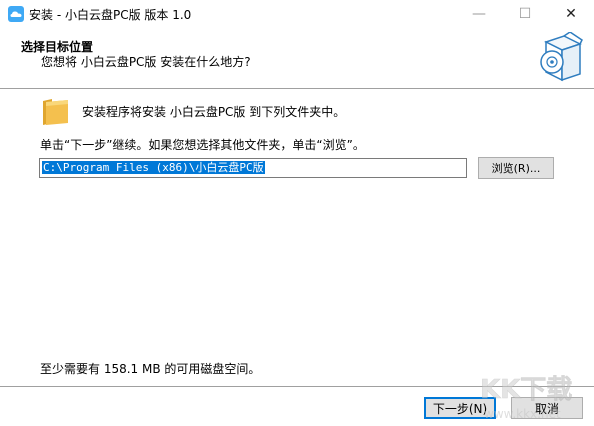 The image size is (594, 426). What do you see at coordinates (214, 112) in the screenshot?
I see `install-info-text: 安装程序将安装 小白云盘PC版 到下列文件夹中。` at bounding box center [214, 112].